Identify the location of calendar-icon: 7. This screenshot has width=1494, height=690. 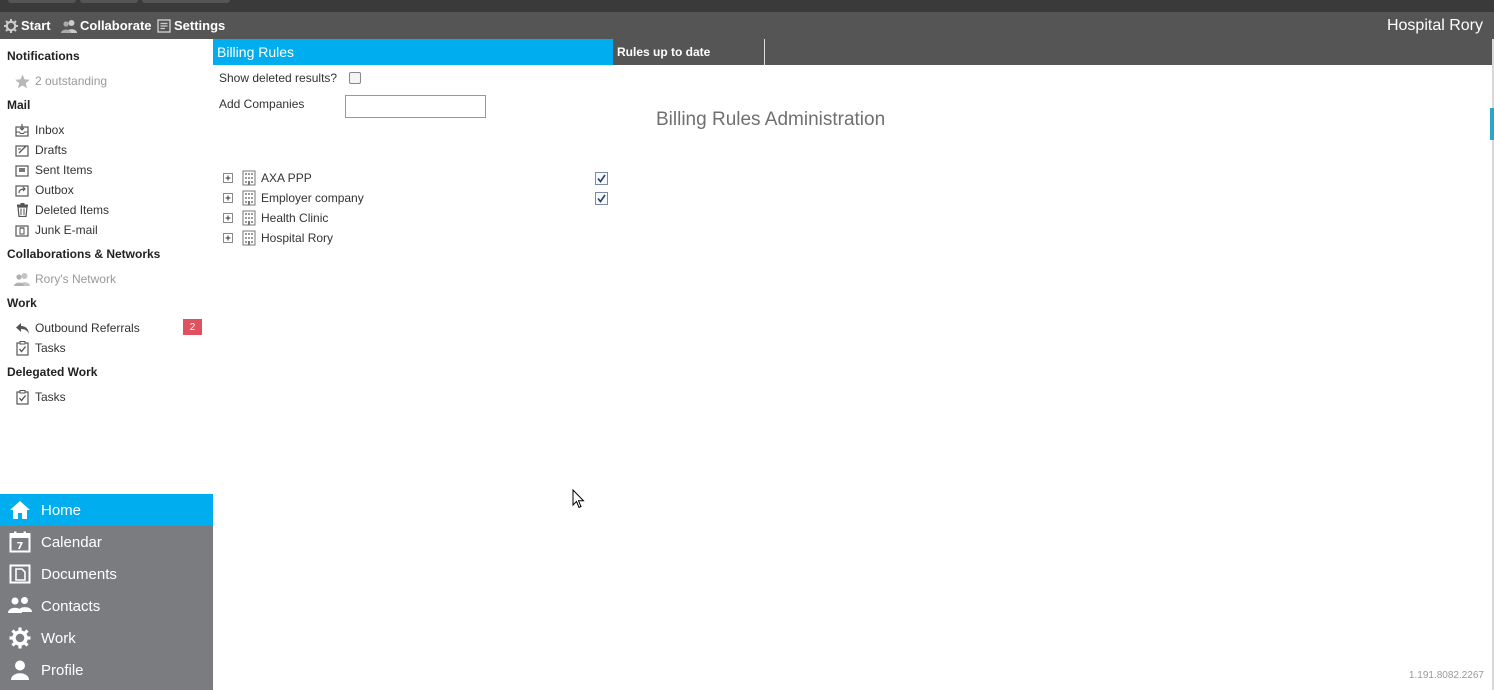
(20, 542).